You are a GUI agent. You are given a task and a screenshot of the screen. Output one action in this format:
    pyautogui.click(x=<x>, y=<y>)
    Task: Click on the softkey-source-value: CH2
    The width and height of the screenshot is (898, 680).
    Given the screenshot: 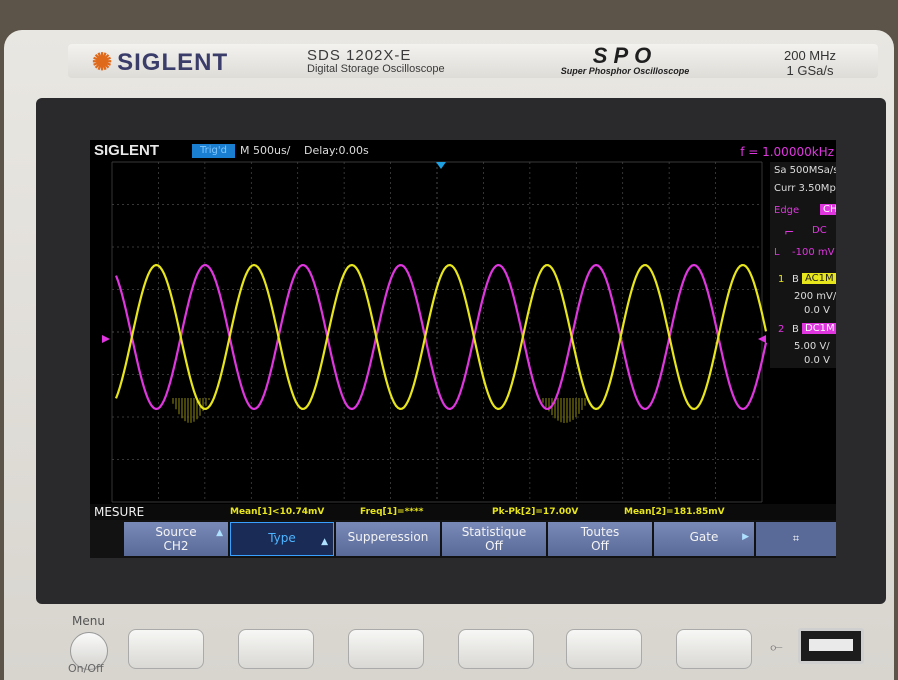 What is the action you would take?
    pyautogui.click(x=176, y=546)
    